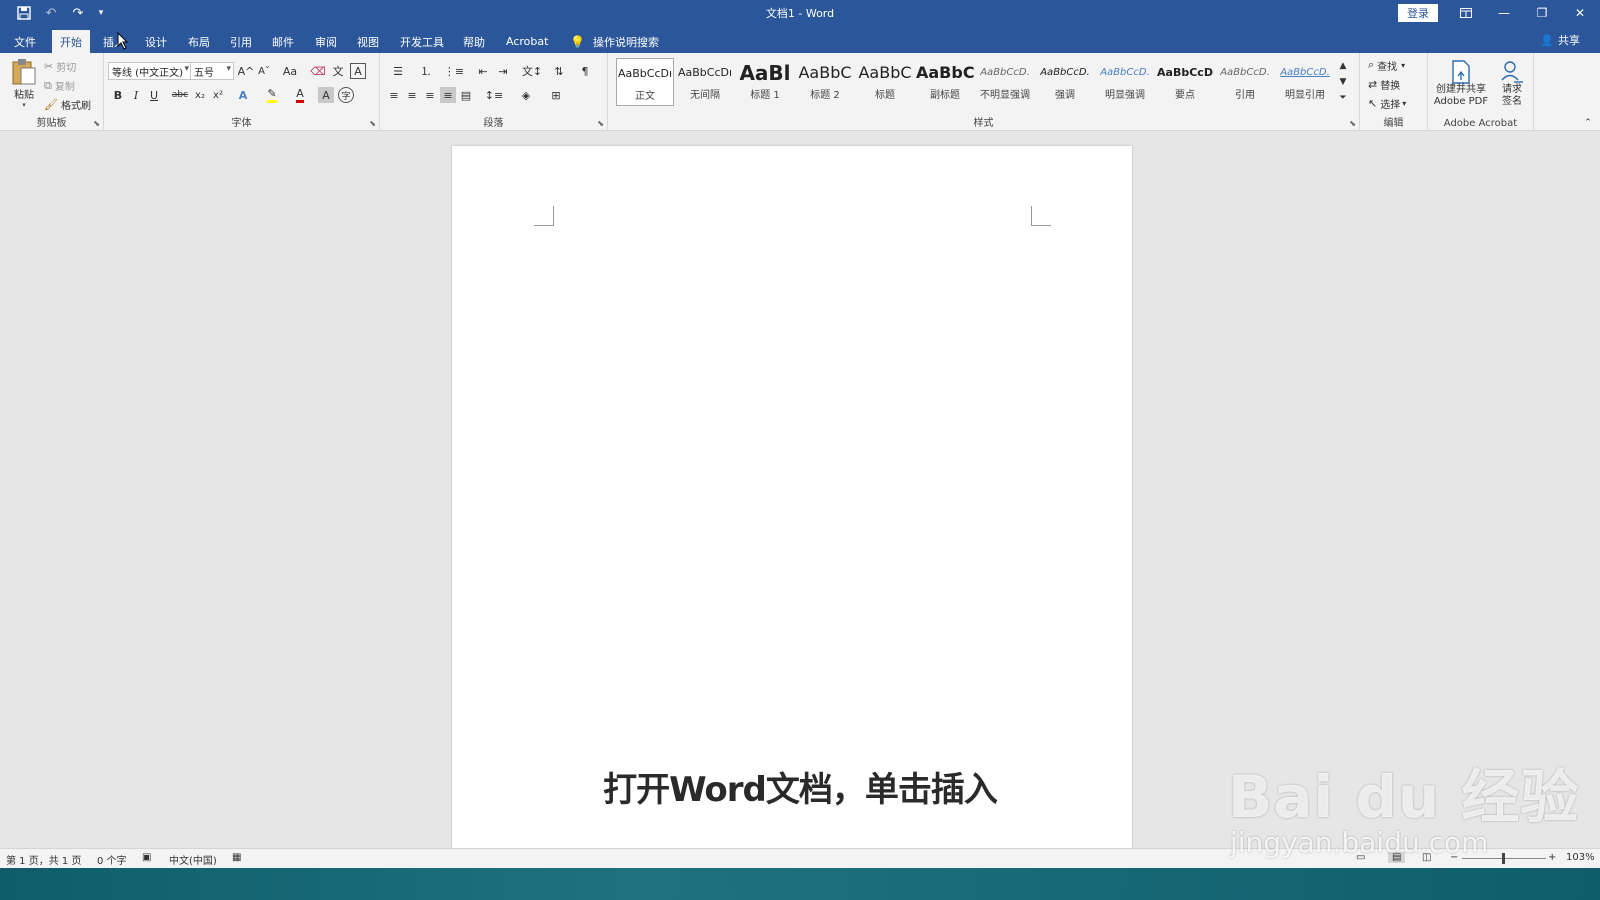  What do you see at coordinates (448, 95) in the screenshot?
I see `justify-icon: ≡` at bounding box center [448, 95].